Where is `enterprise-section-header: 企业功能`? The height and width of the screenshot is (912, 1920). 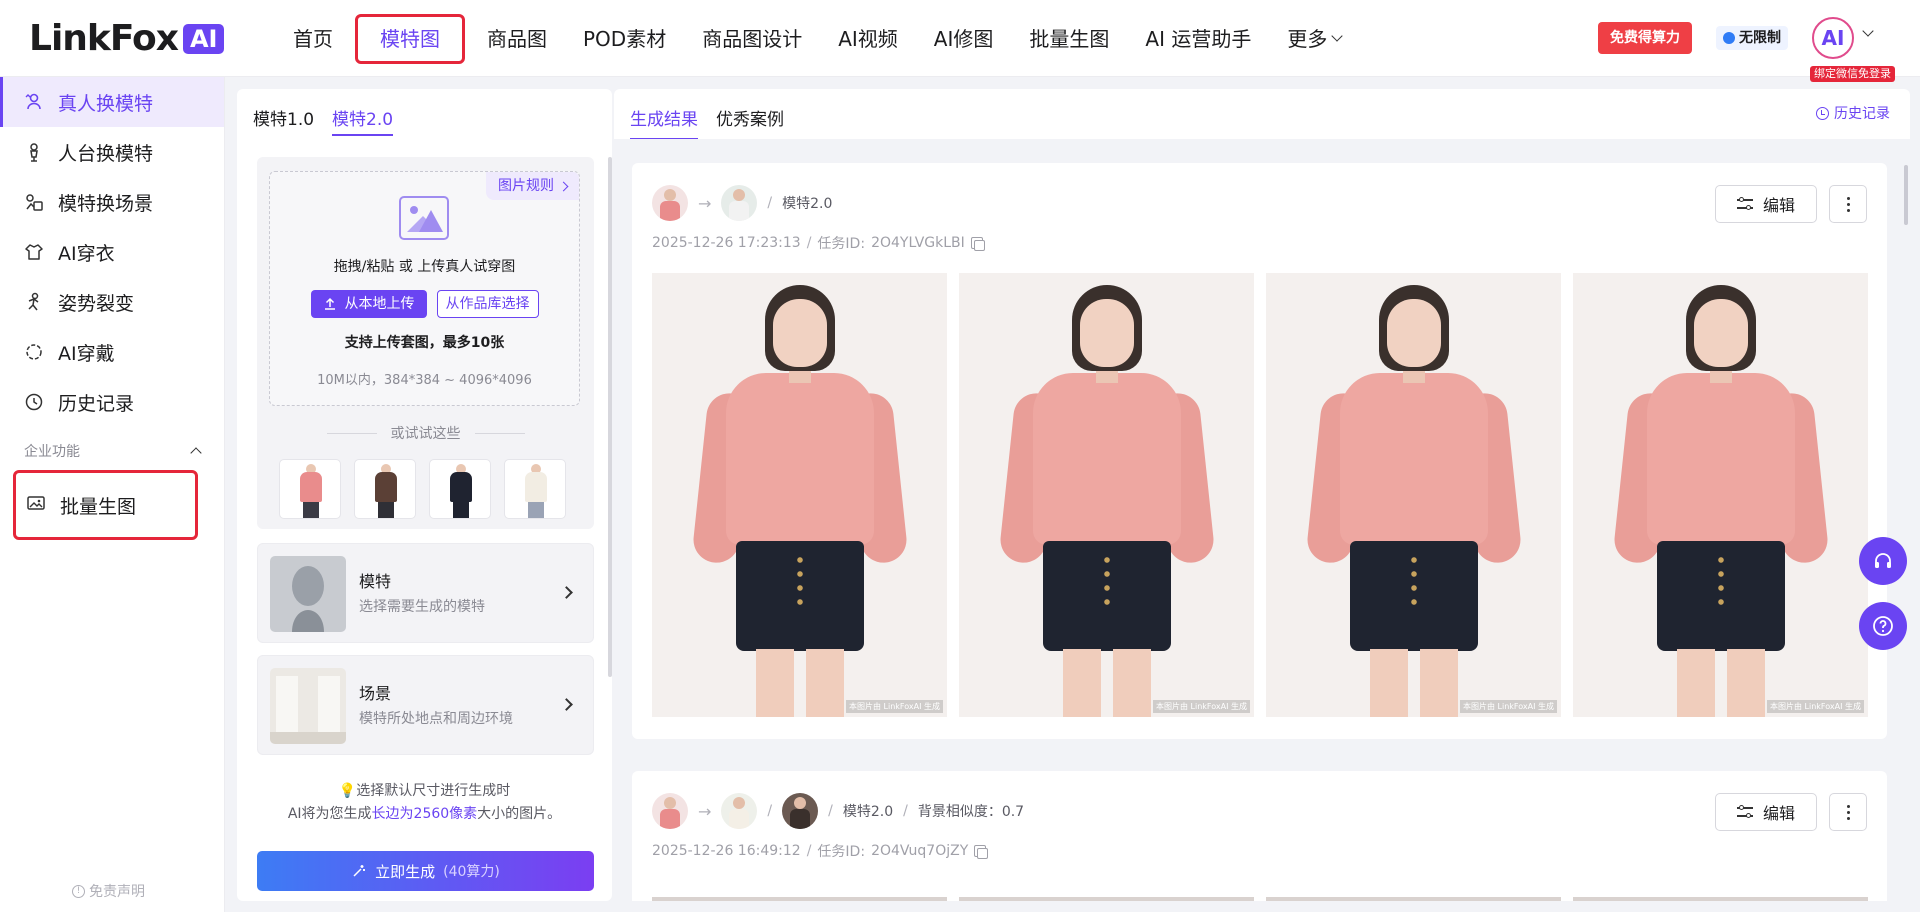 enterprise-section-header: 企业功能 is located at coordinates (112, 451).